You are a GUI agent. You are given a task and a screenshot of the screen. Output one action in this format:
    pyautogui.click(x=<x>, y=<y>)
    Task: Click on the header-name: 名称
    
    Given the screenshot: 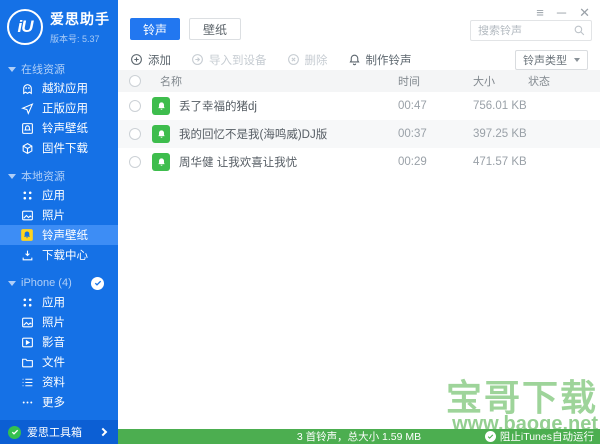 What is the action you would take?
    pyautogui.click(x=275, y=81)
    